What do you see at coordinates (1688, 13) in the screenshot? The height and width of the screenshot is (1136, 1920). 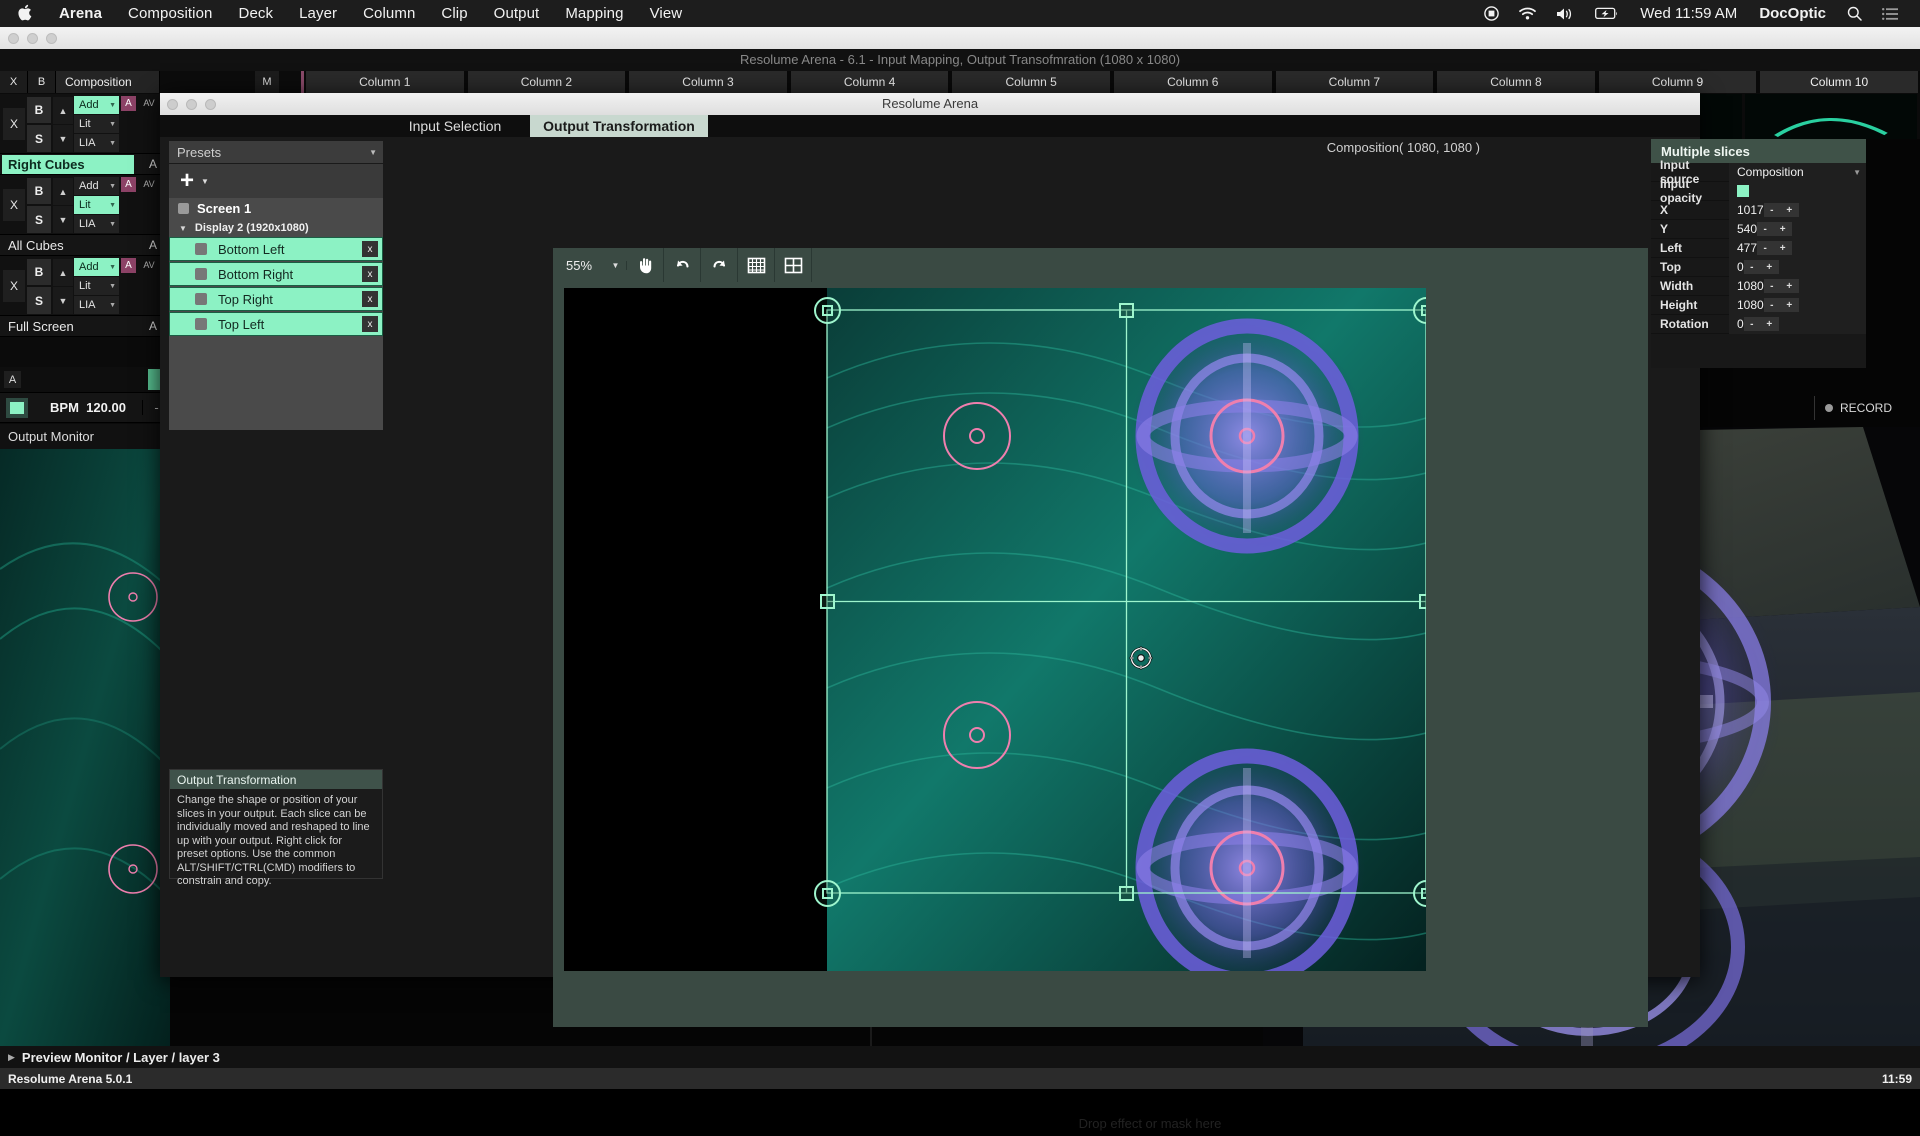 I see `menu-clock: Wed 11:59 AM` at bounding box center [1688, 13].